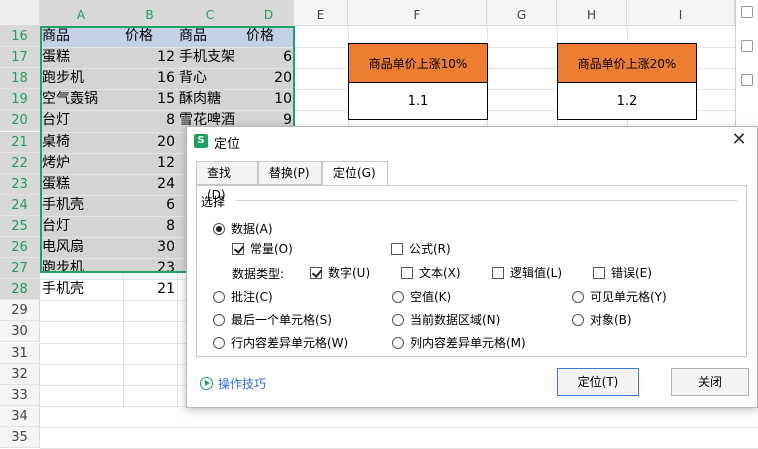 This screenshot has width=758, height=449. I want to click on column-header-f: F, so click(417, 13).